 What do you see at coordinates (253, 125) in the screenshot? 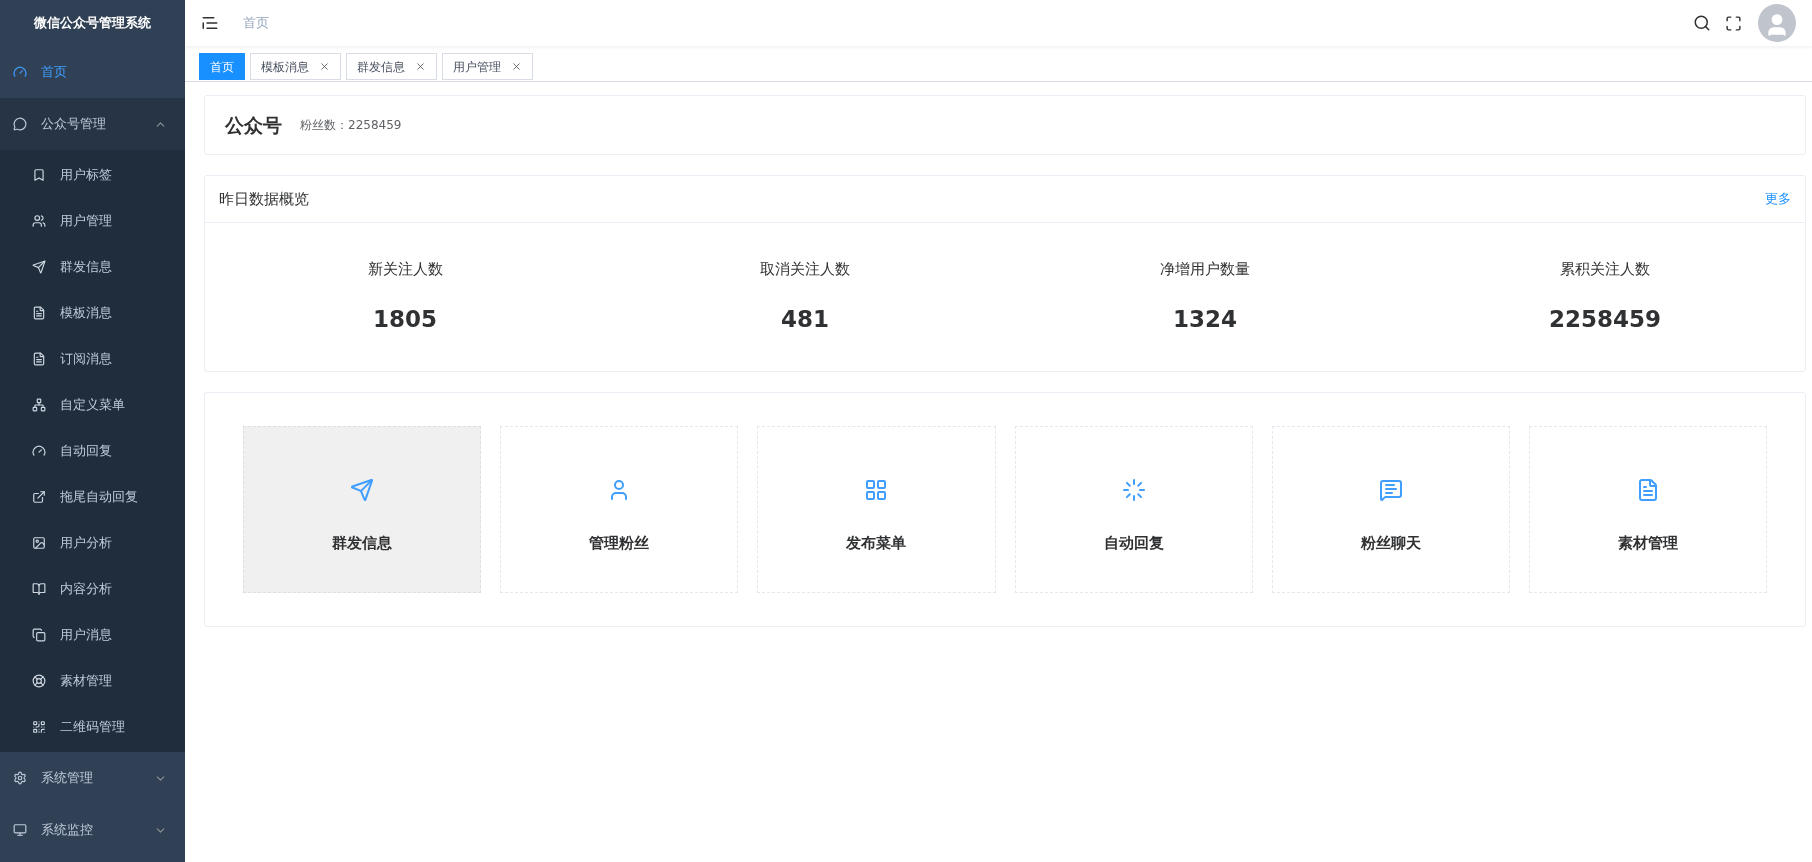
I see `account-title: 公众号` at bounding box center [253, 125].